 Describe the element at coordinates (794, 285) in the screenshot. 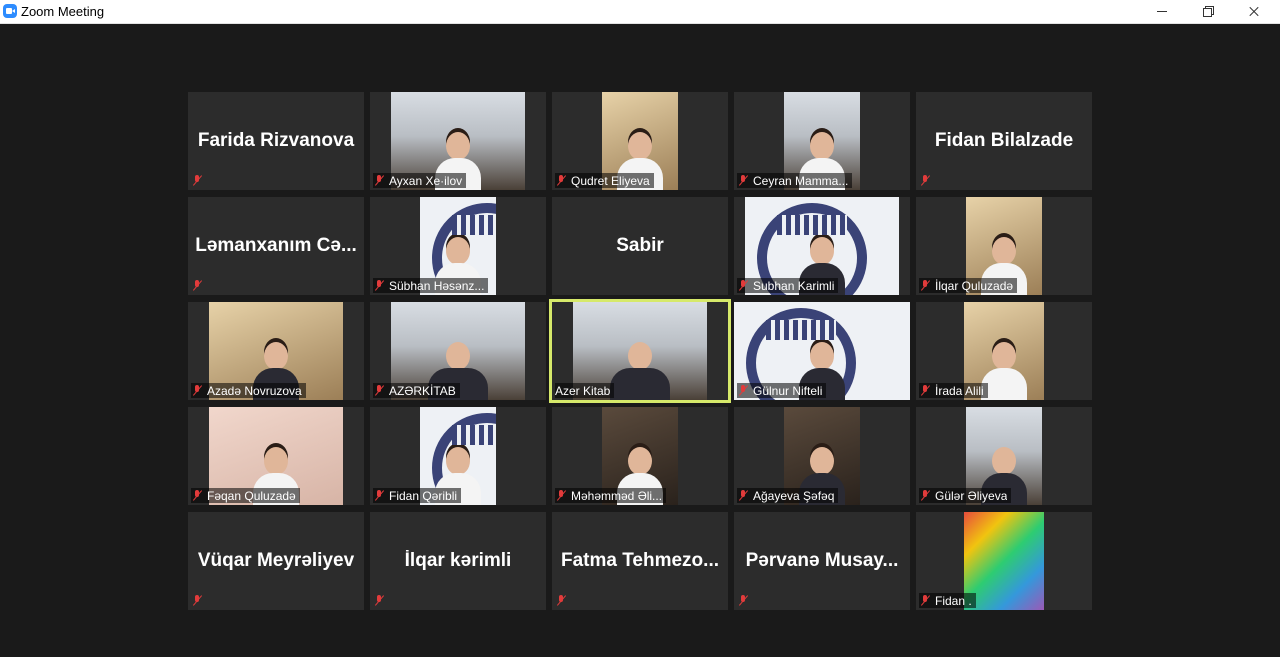

I see `participant-name: Subhan Karimli` at that location.